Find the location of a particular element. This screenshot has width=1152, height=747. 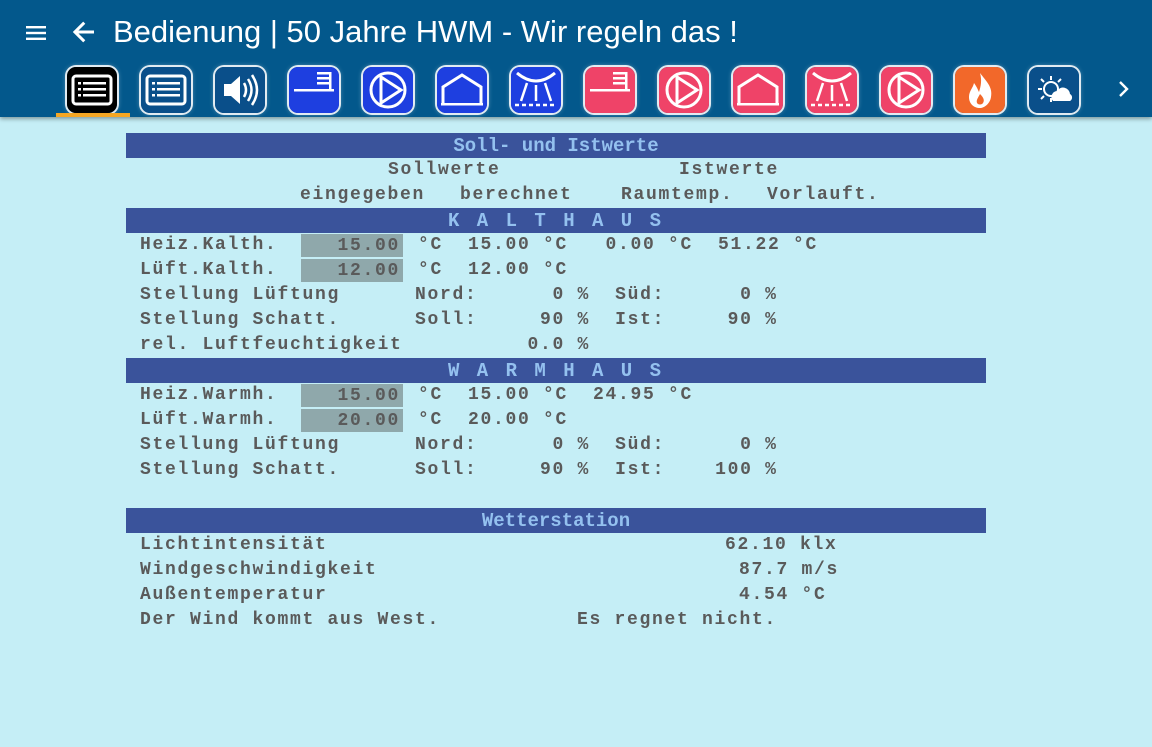

tab-kalthaus-shading is located at coordinates (315, 90).